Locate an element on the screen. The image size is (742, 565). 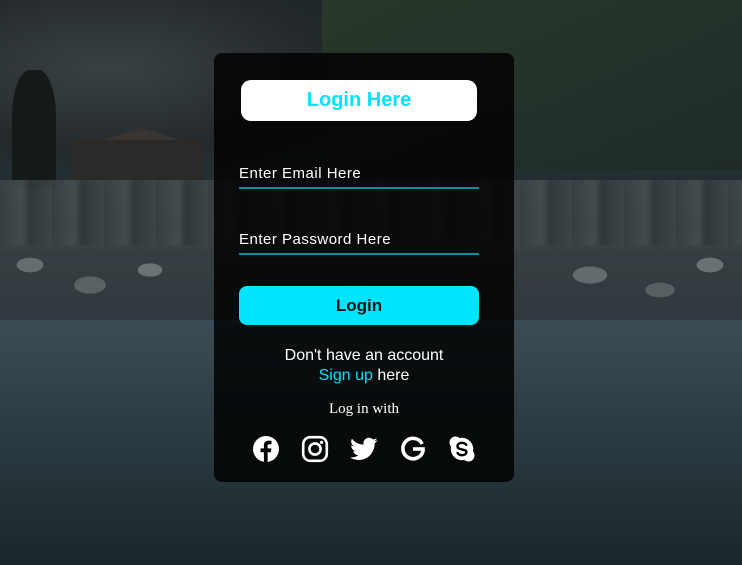
twitter-icon is located at coordinates (364, 449).